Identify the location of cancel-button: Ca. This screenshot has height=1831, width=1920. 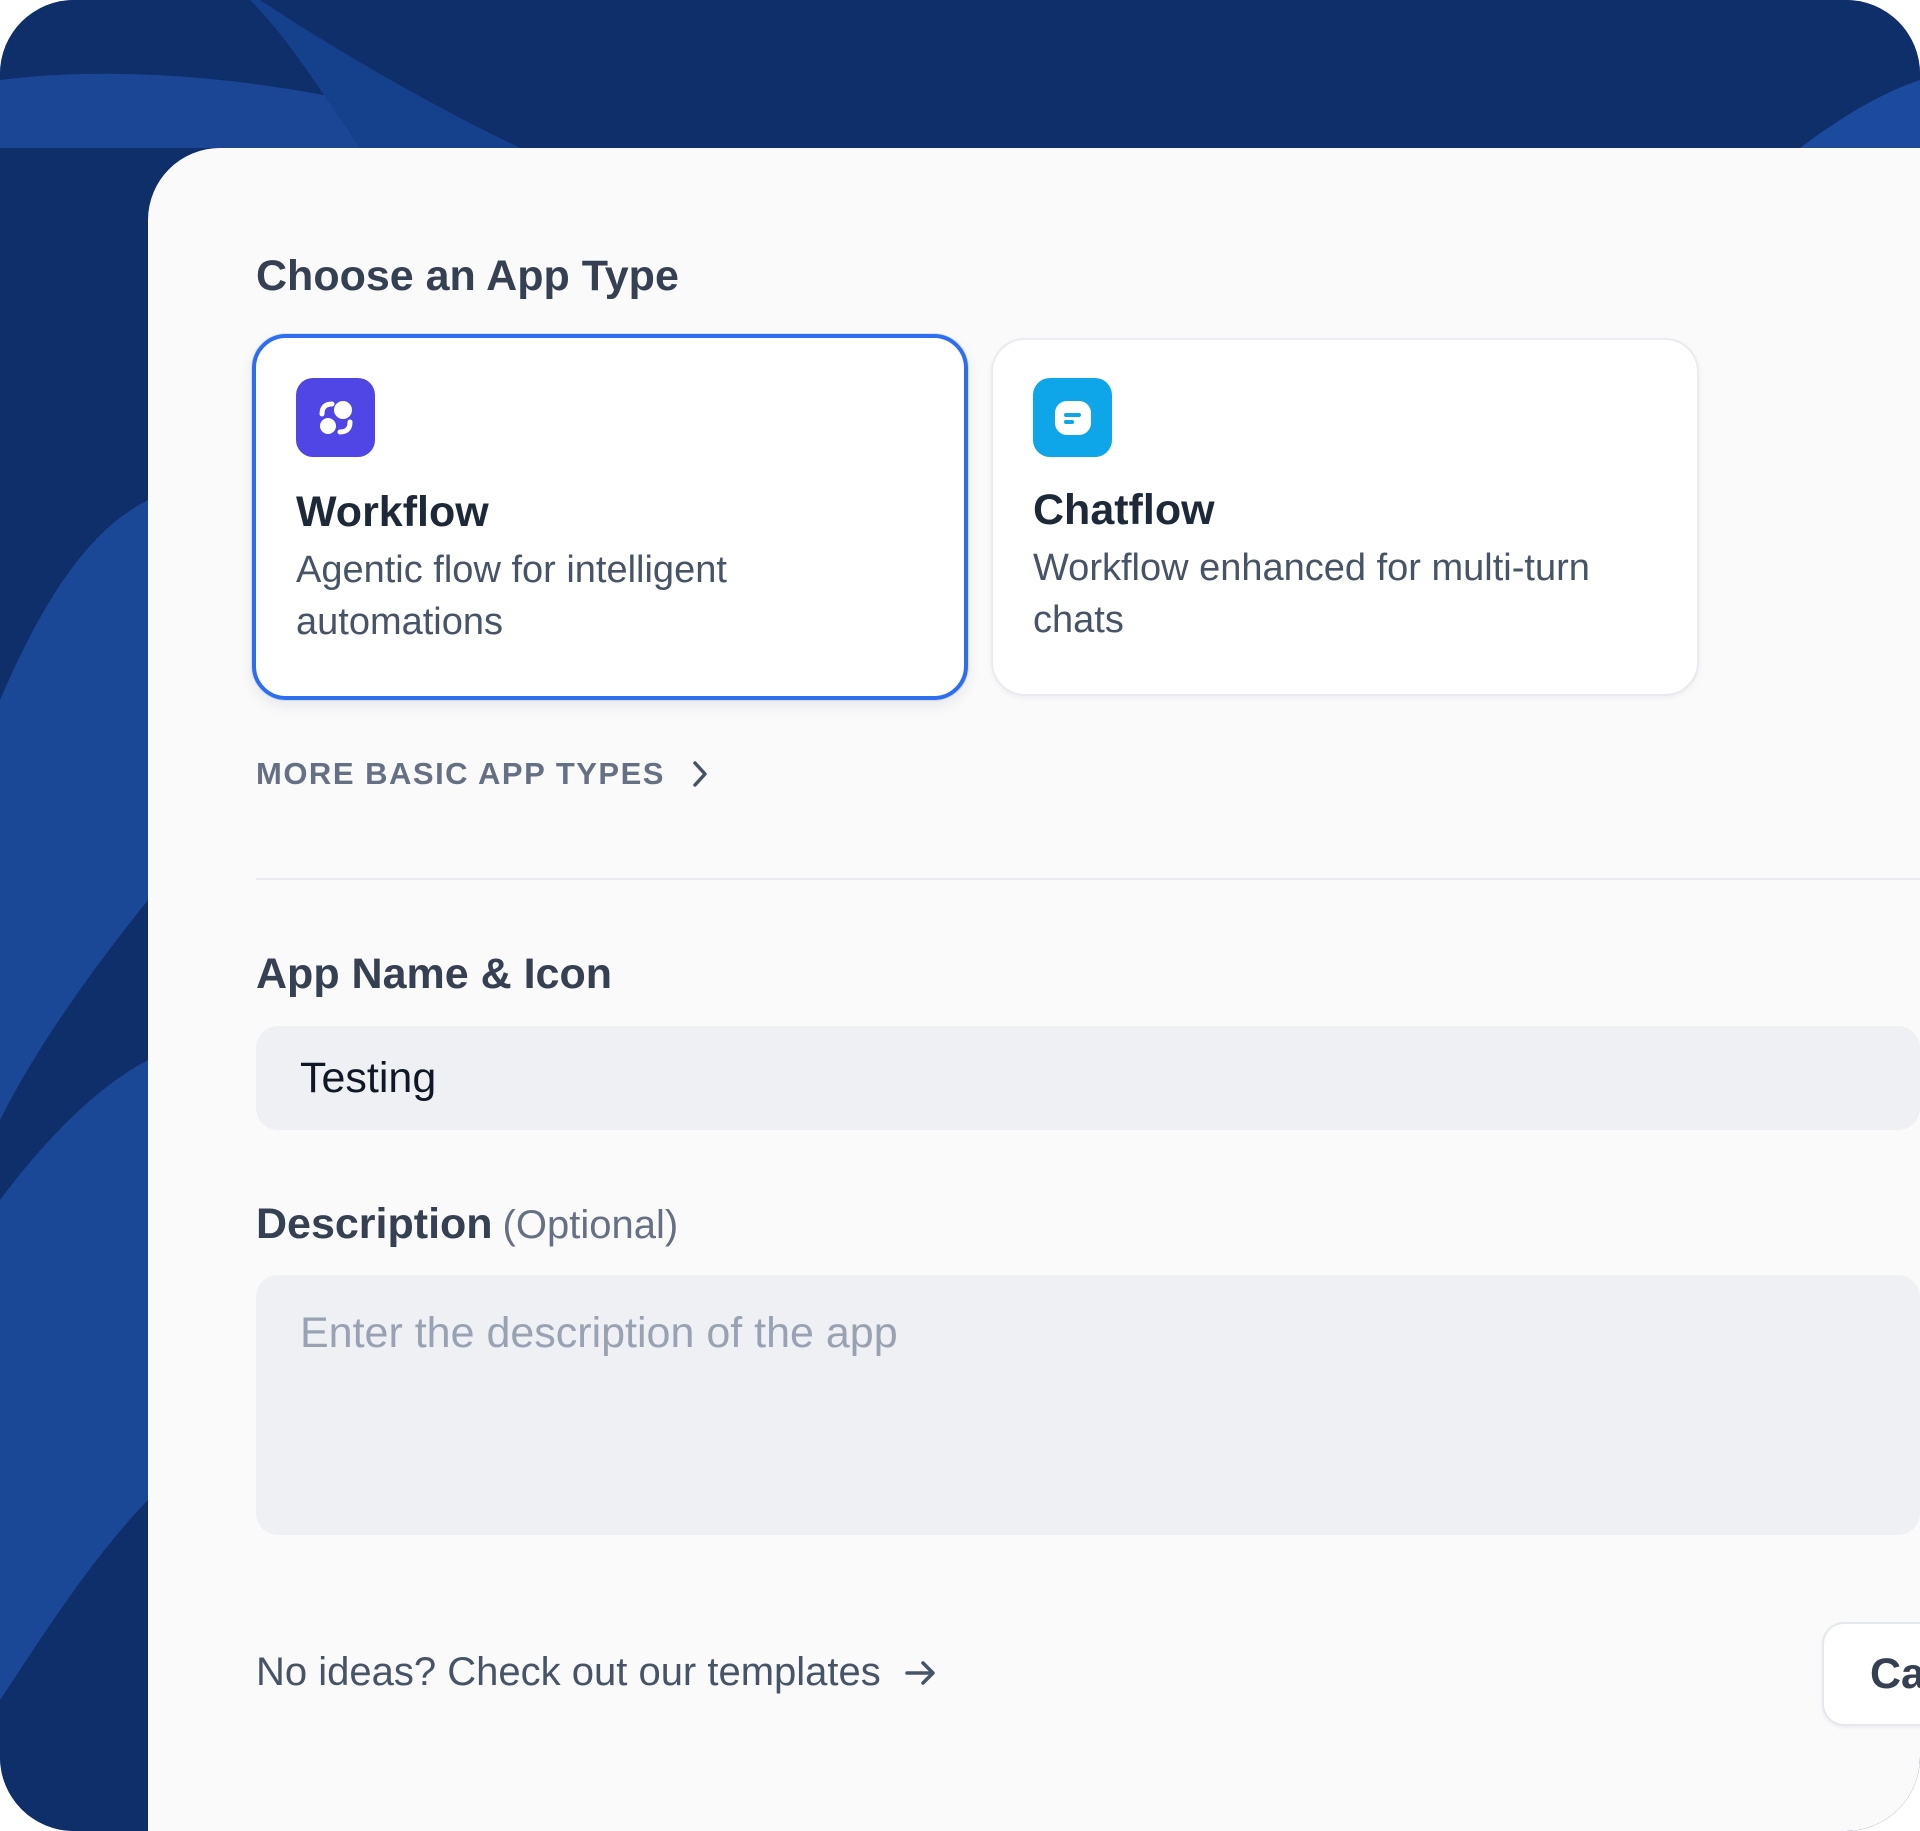
(1871, 1674).